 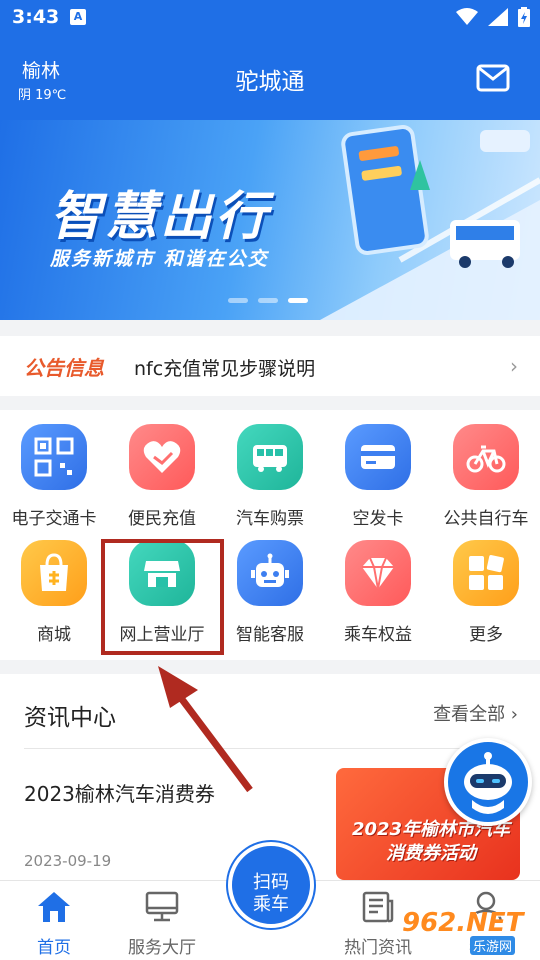 I want to click on service-more: 更多, so click(x=486, y=585).